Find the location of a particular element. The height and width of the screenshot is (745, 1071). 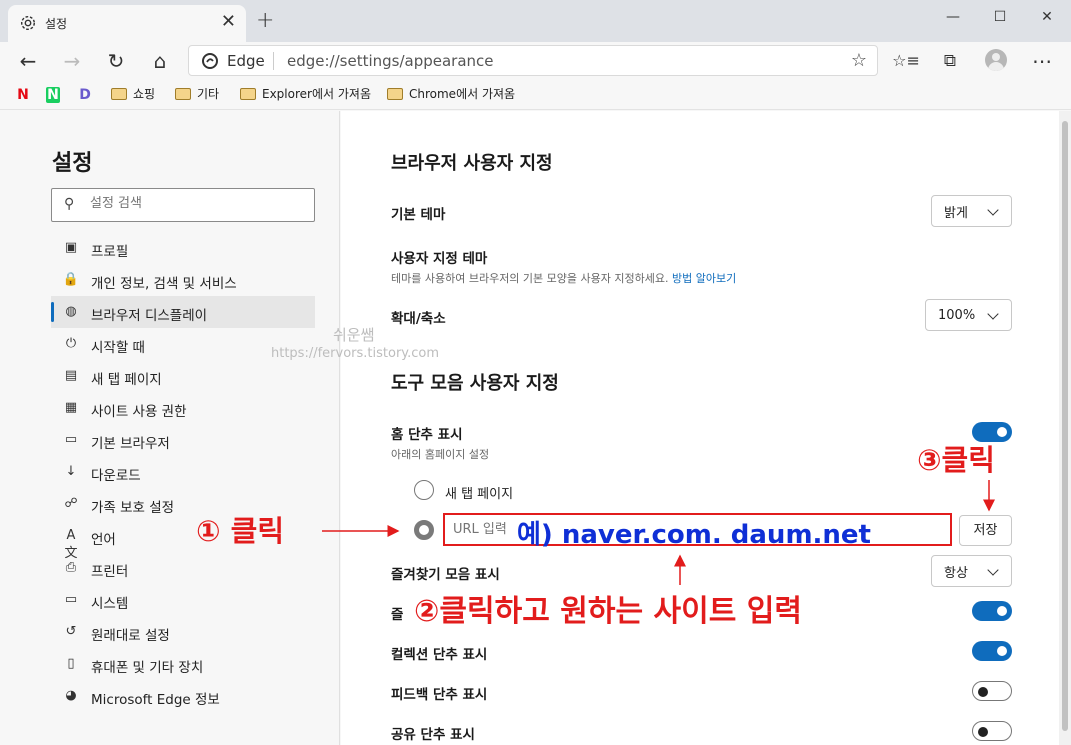

collections-button-label: 컬렉션 단추 표시 is located at coordinates (439, 655).